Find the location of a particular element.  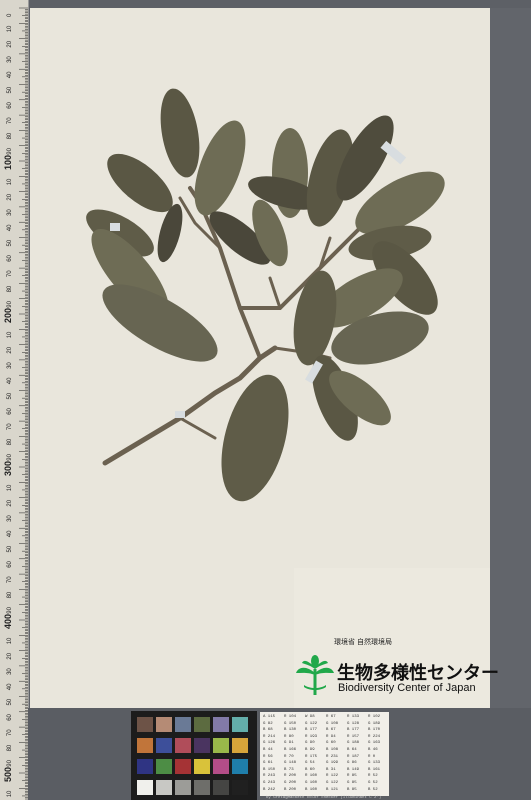

table-cell: R 193 is located at coordinates (311, 736).